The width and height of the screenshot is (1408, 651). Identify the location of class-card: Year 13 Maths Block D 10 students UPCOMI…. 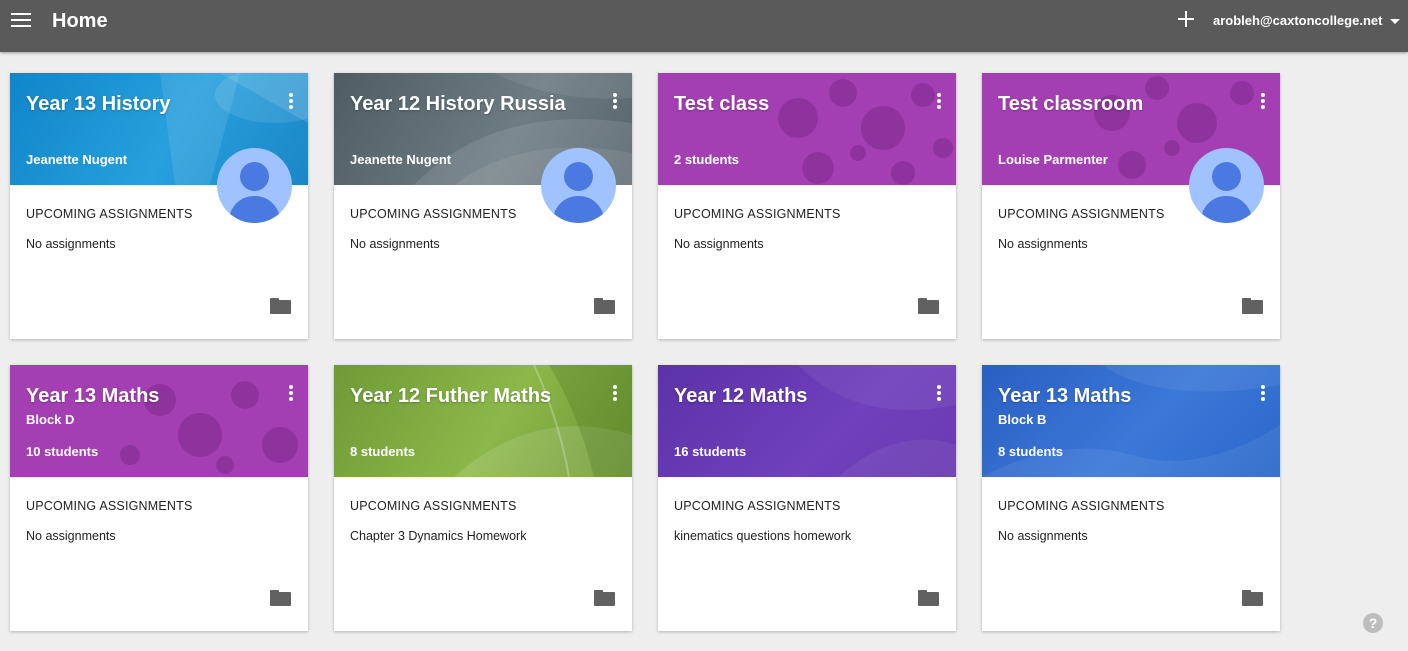
(159, 498).